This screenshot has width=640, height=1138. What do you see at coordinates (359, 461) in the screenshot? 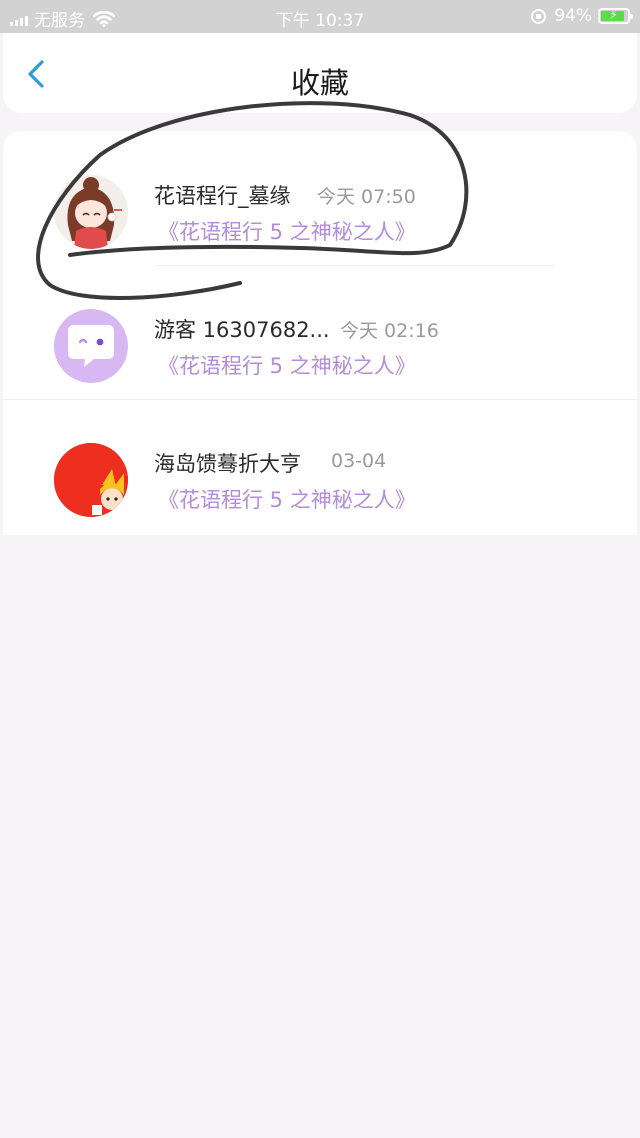
I see `favorite-time: 03-04` at bounding box center [359, 461].